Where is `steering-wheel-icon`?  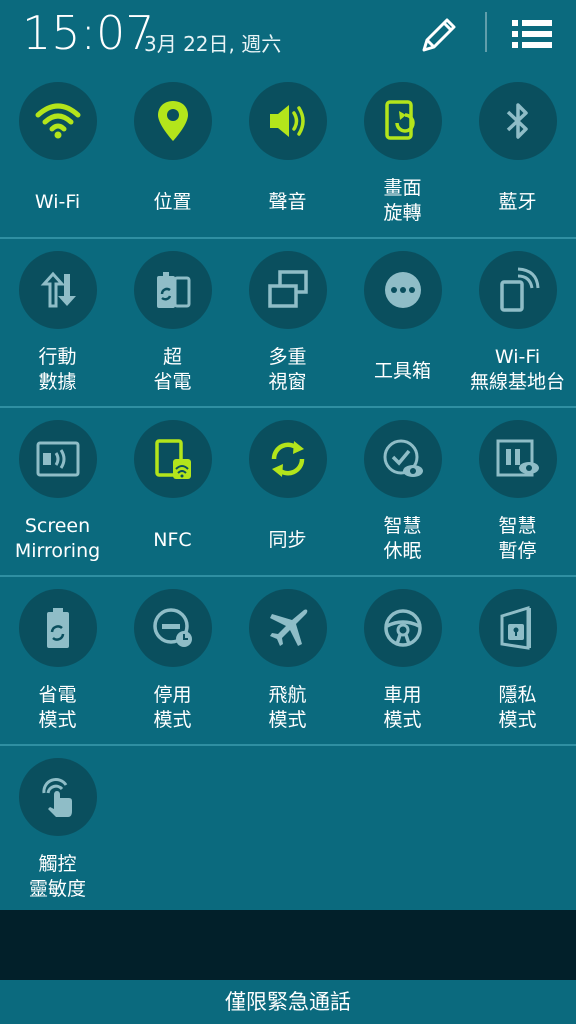
steering-wheel-icon is located at coordinates (403, 628).